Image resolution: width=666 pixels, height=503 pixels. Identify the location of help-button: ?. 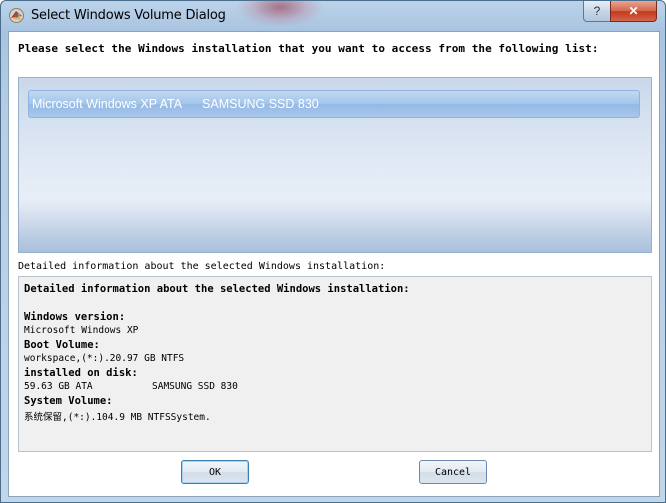
(597, 11).